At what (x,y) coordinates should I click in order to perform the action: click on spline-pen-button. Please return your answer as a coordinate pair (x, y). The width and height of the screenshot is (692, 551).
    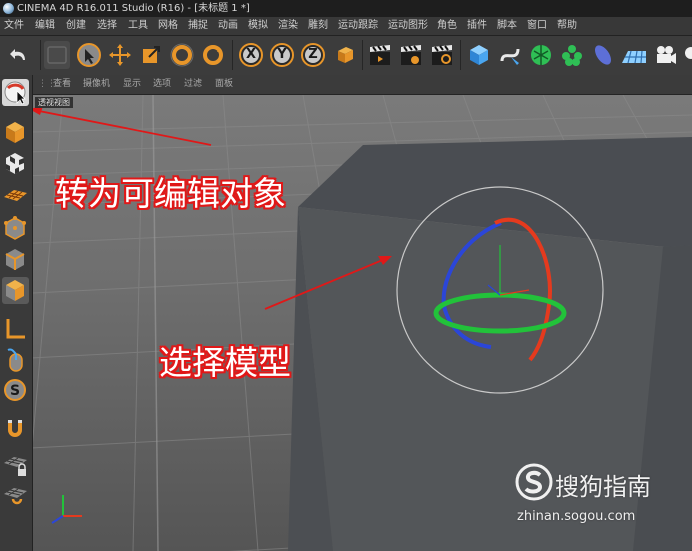
    Looking at the image, I should click on (510, 55).